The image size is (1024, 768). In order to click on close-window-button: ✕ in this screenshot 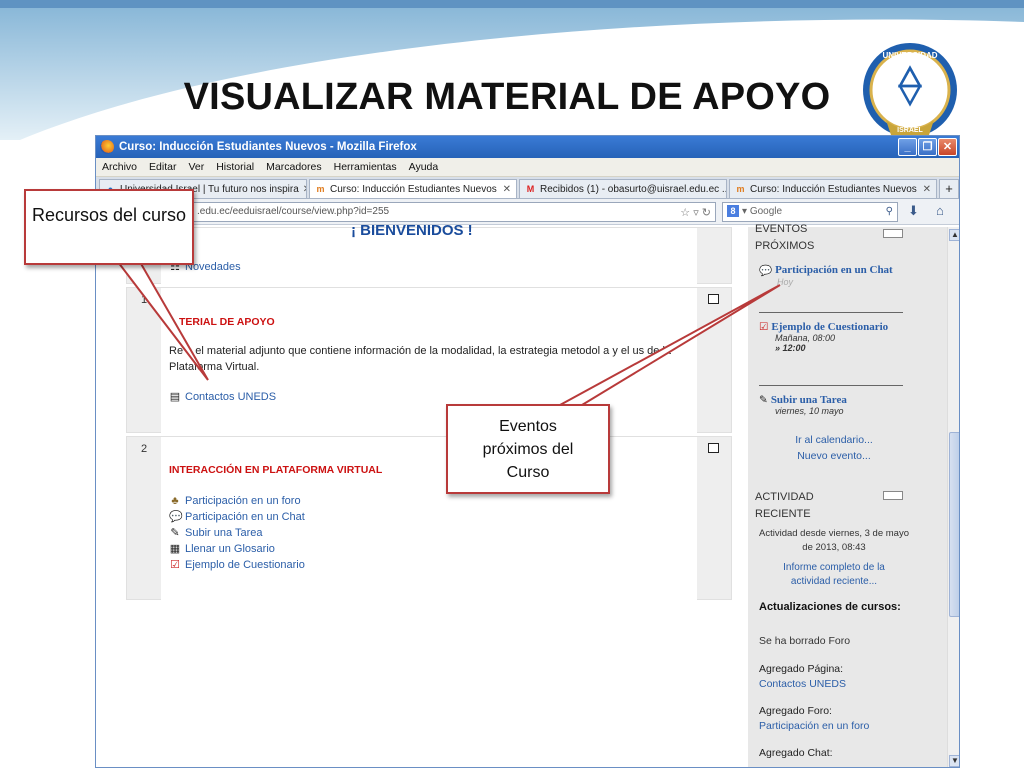, I will do `click(947, 147)`.